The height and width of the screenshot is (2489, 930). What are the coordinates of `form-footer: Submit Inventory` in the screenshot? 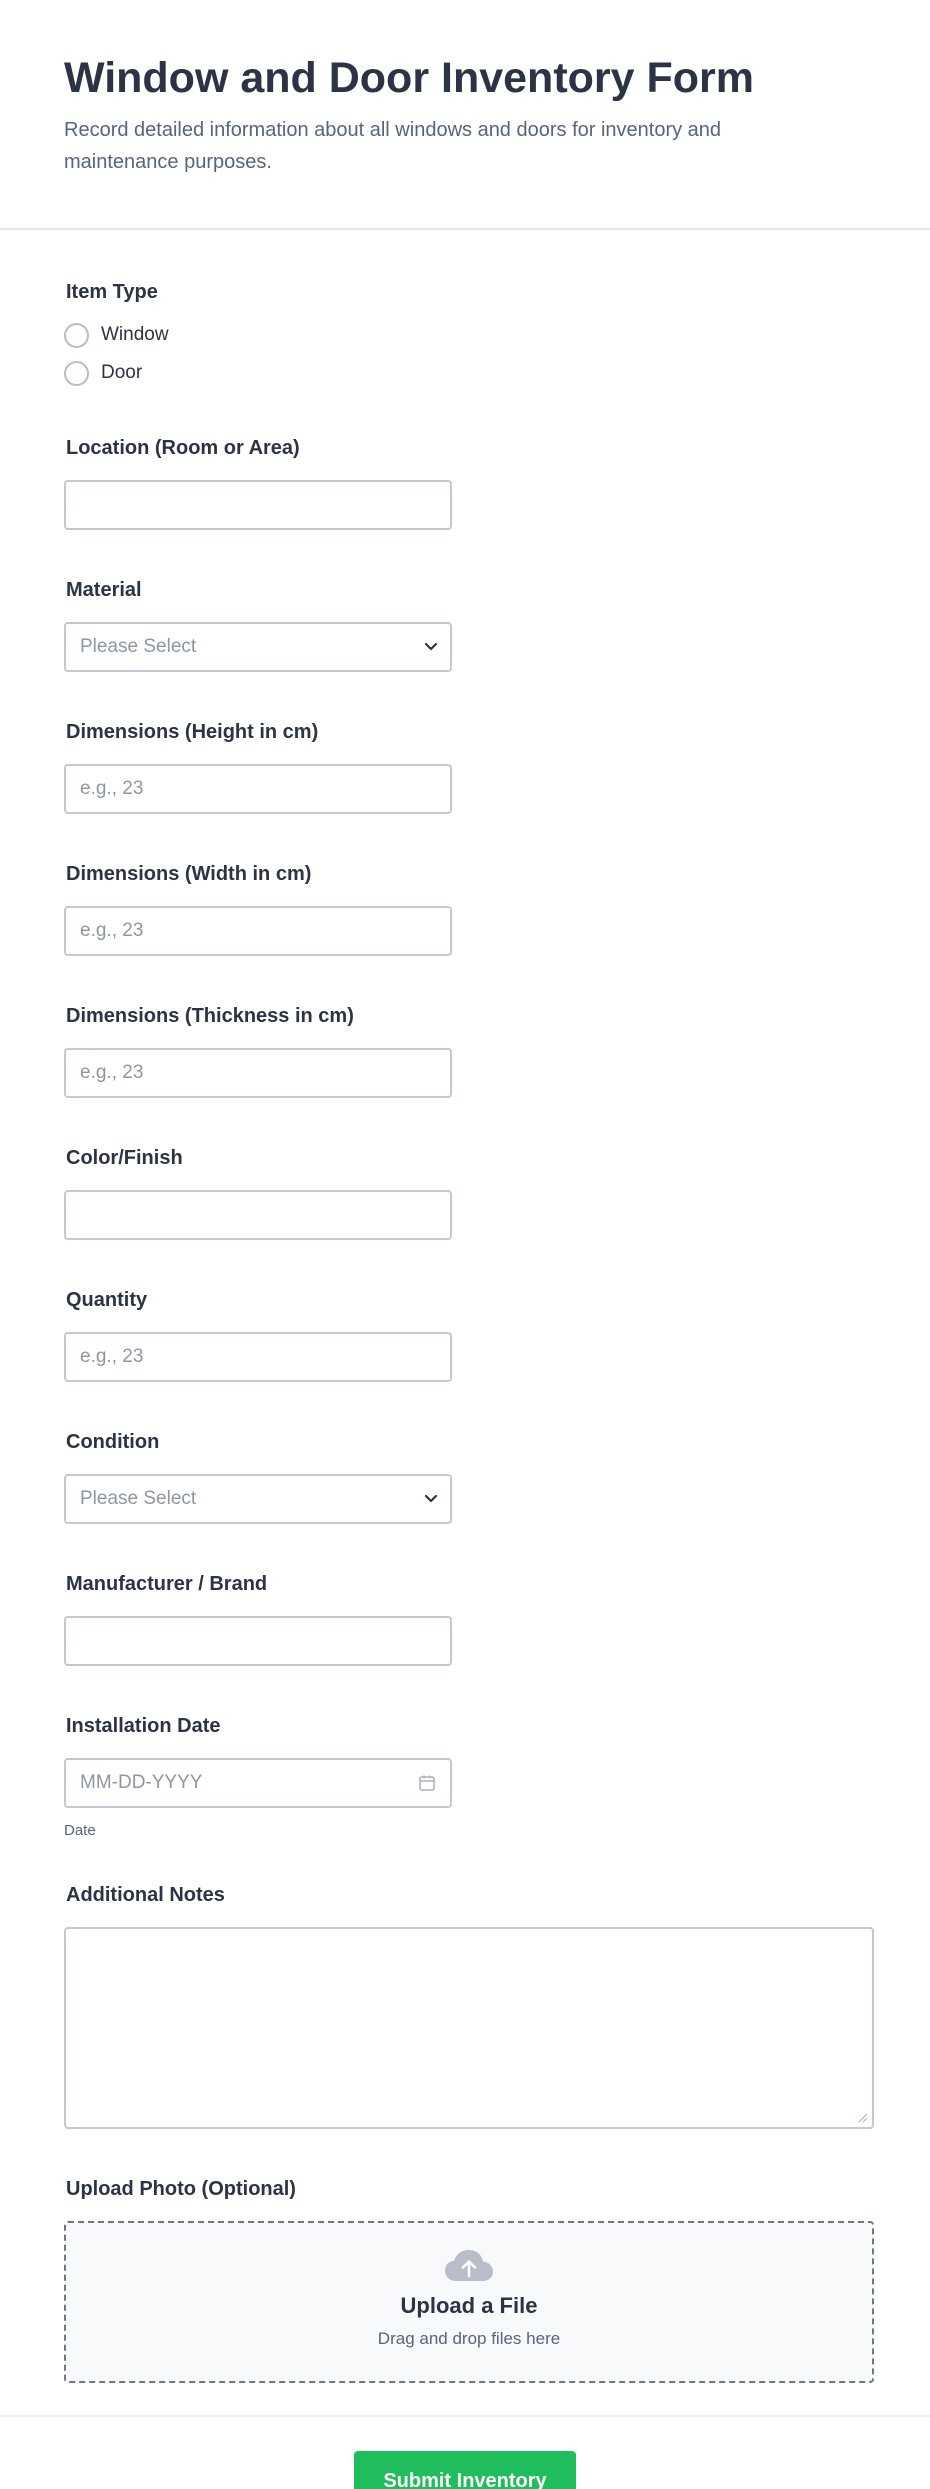 It's located at (465, 2452).